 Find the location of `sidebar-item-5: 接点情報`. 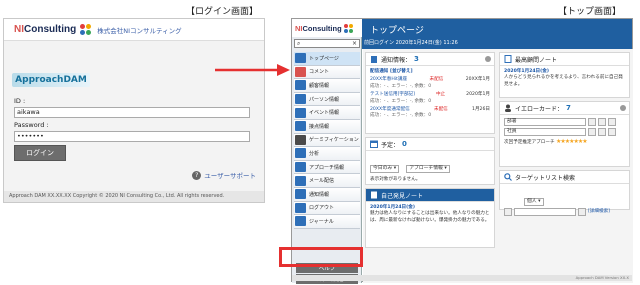

sidebar-item-5: 接点情報 is located at coordinates (327, 126).